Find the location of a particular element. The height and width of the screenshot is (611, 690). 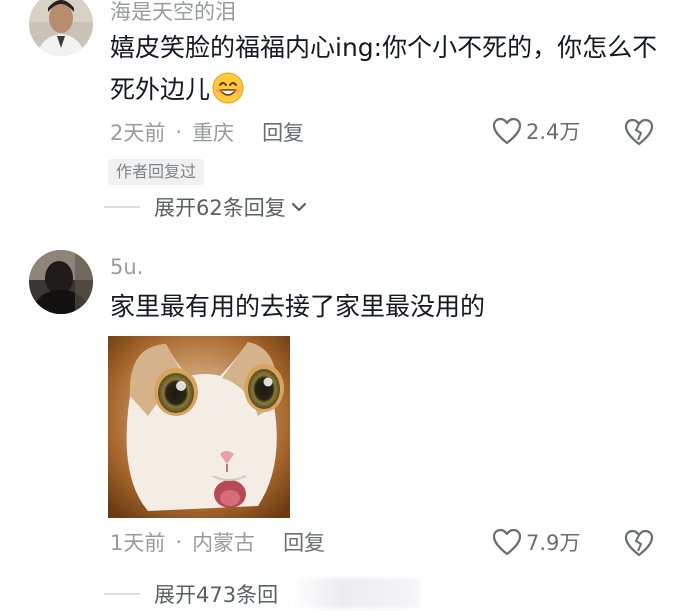

expand-replies-button: 展开62条回复 is located at coordinates (206, 207).